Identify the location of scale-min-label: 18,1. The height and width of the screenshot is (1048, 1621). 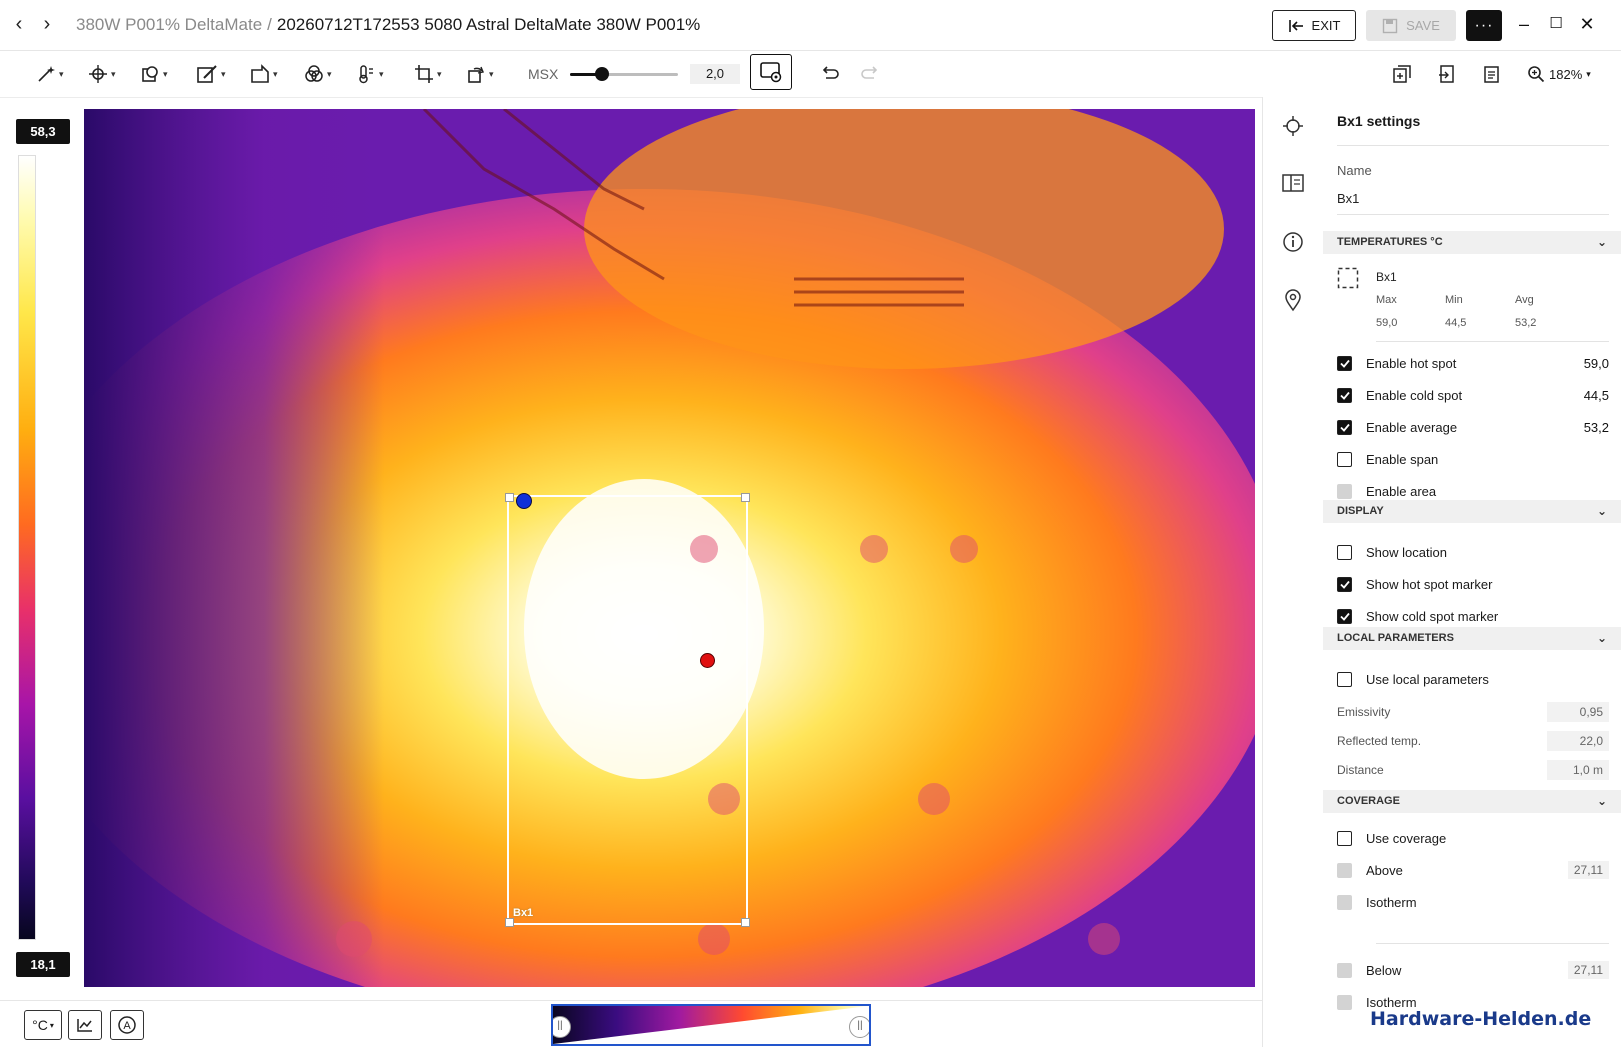
(43, 964).